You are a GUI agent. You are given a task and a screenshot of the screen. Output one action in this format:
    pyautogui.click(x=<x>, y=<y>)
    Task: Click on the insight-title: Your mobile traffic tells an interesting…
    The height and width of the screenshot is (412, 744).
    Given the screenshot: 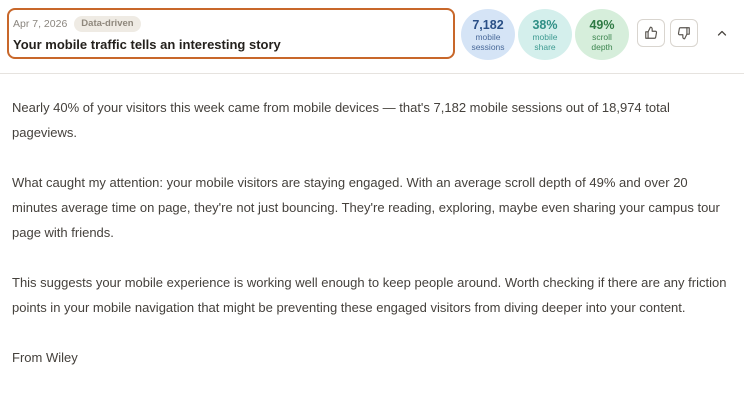 What is the action you would take?
    pyautogui.click(x=147, y=44)
    